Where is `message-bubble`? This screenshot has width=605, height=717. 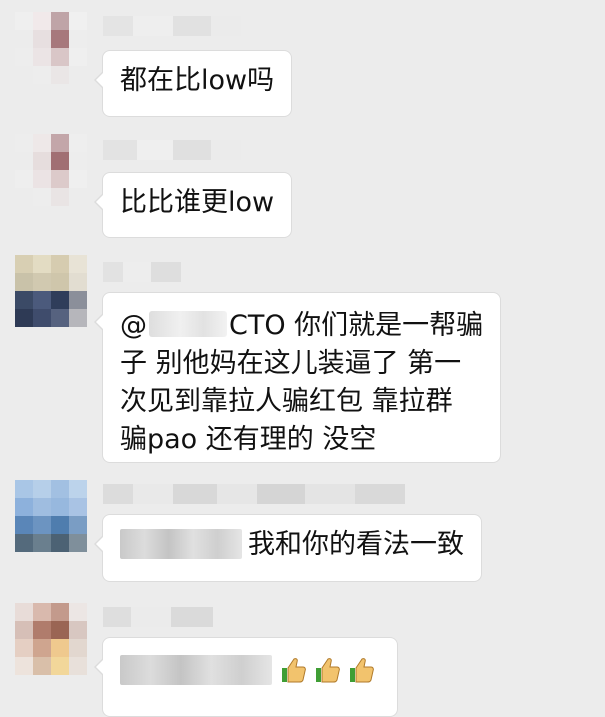 message-bubble is located at coordinates (246, 677).